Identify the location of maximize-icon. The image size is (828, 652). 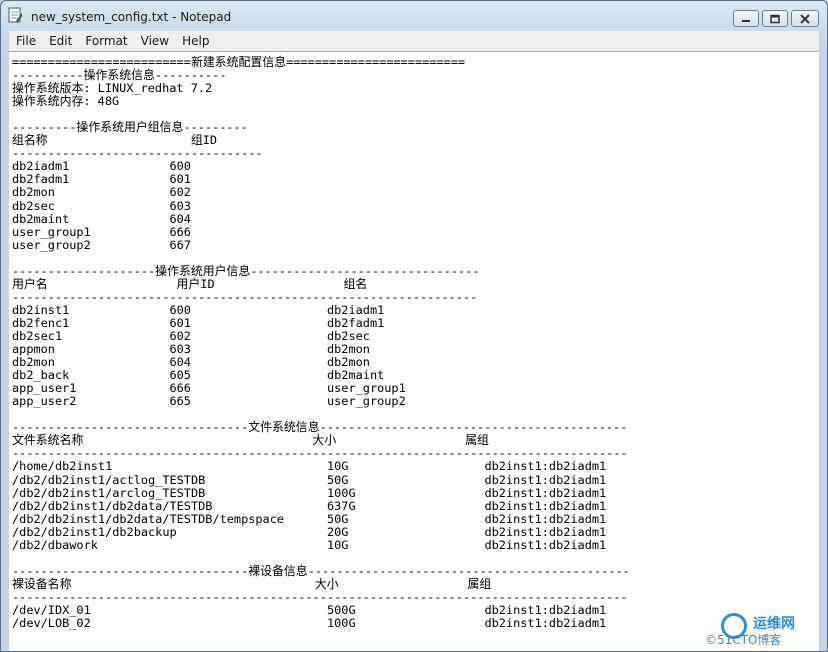
(775, 18).